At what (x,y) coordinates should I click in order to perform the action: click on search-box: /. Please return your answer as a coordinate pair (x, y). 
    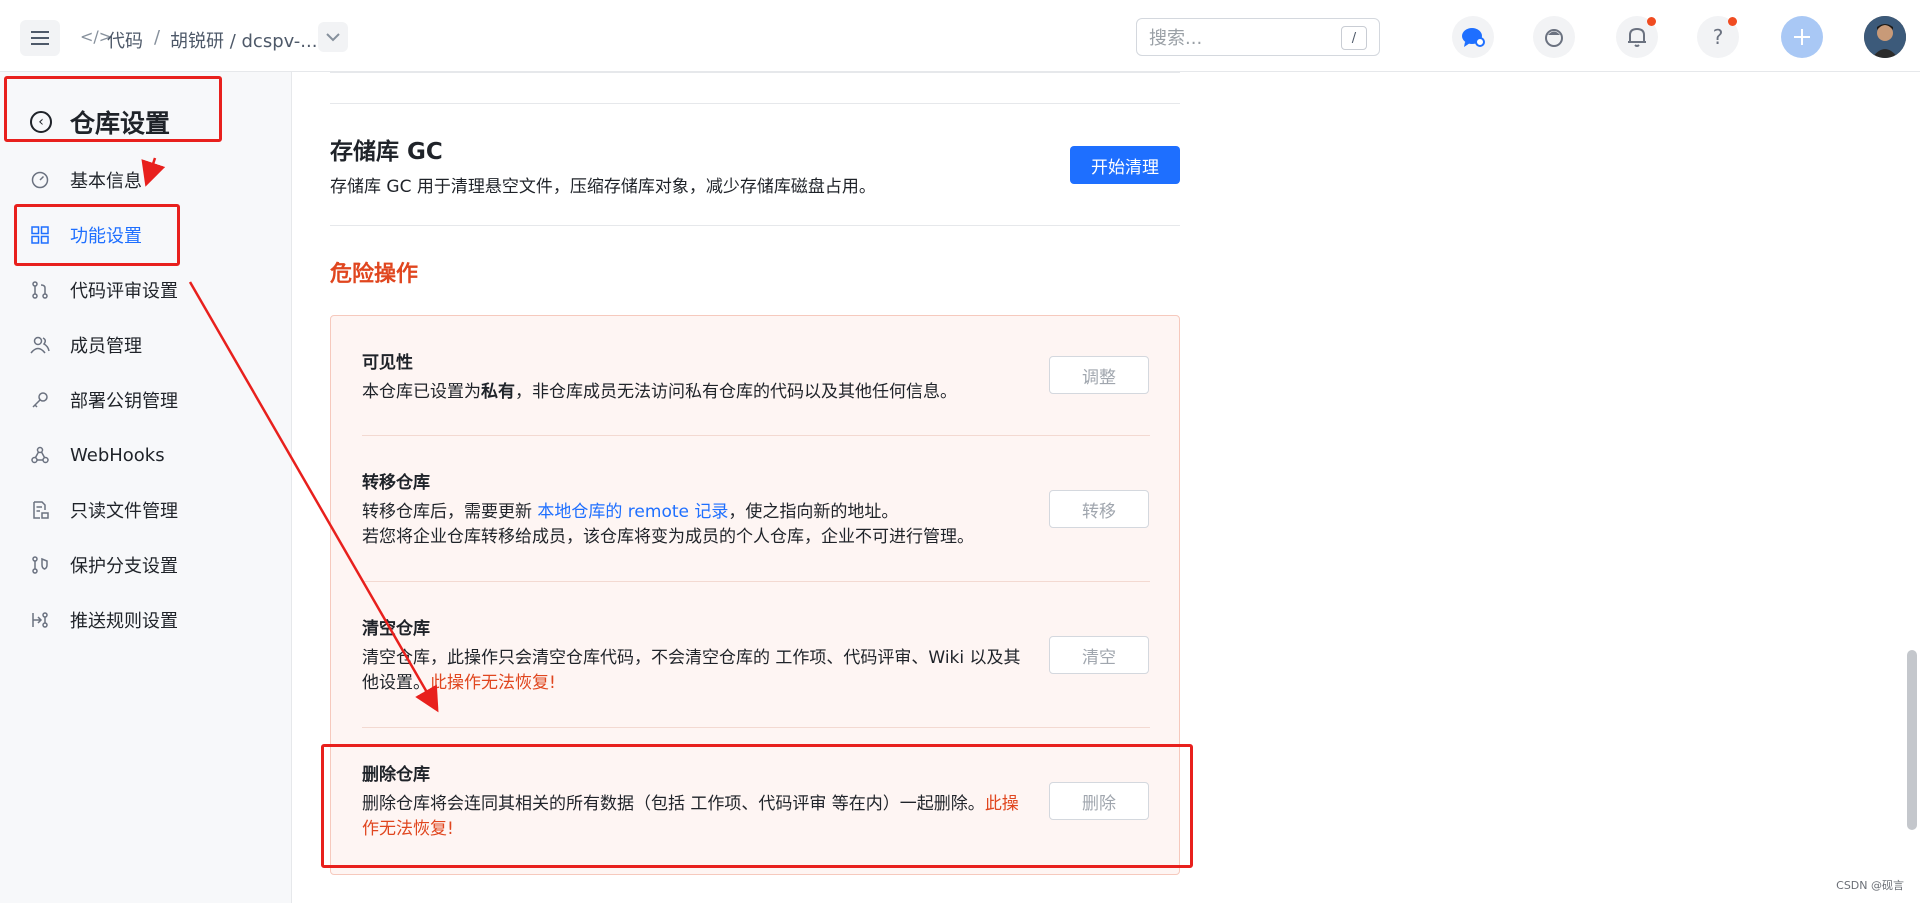
    Looking at the image, I should click on (1258, 37).